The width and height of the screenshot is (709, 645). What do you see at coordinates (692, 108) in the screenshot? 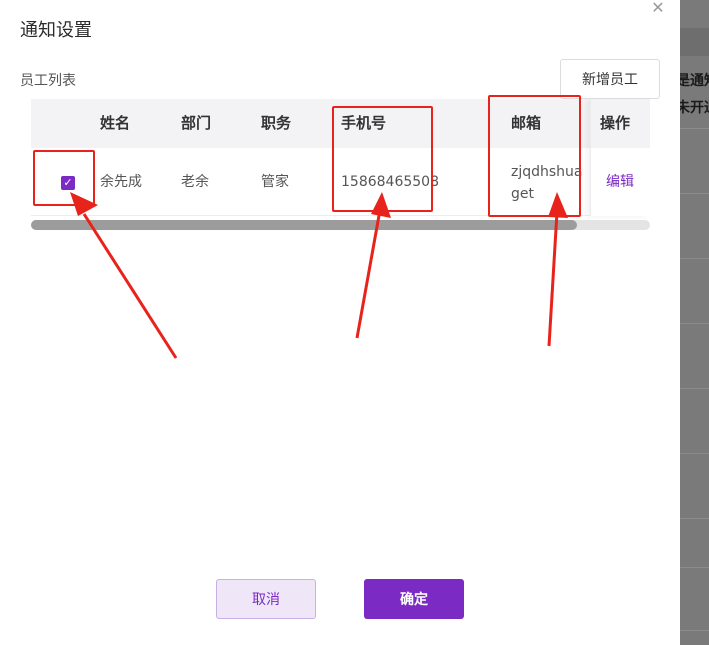
I see `background-text-2: 未开通` at bounding box center [692, 108].